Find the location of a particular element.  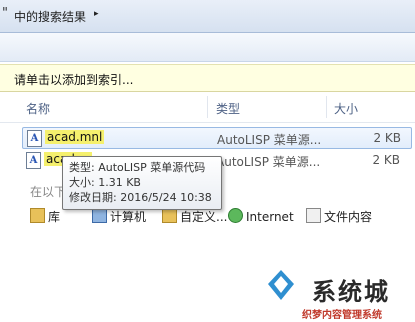

tooltip-type: 类型: AutoLISP 菜单源代码 is located at coordinates (137, 167).